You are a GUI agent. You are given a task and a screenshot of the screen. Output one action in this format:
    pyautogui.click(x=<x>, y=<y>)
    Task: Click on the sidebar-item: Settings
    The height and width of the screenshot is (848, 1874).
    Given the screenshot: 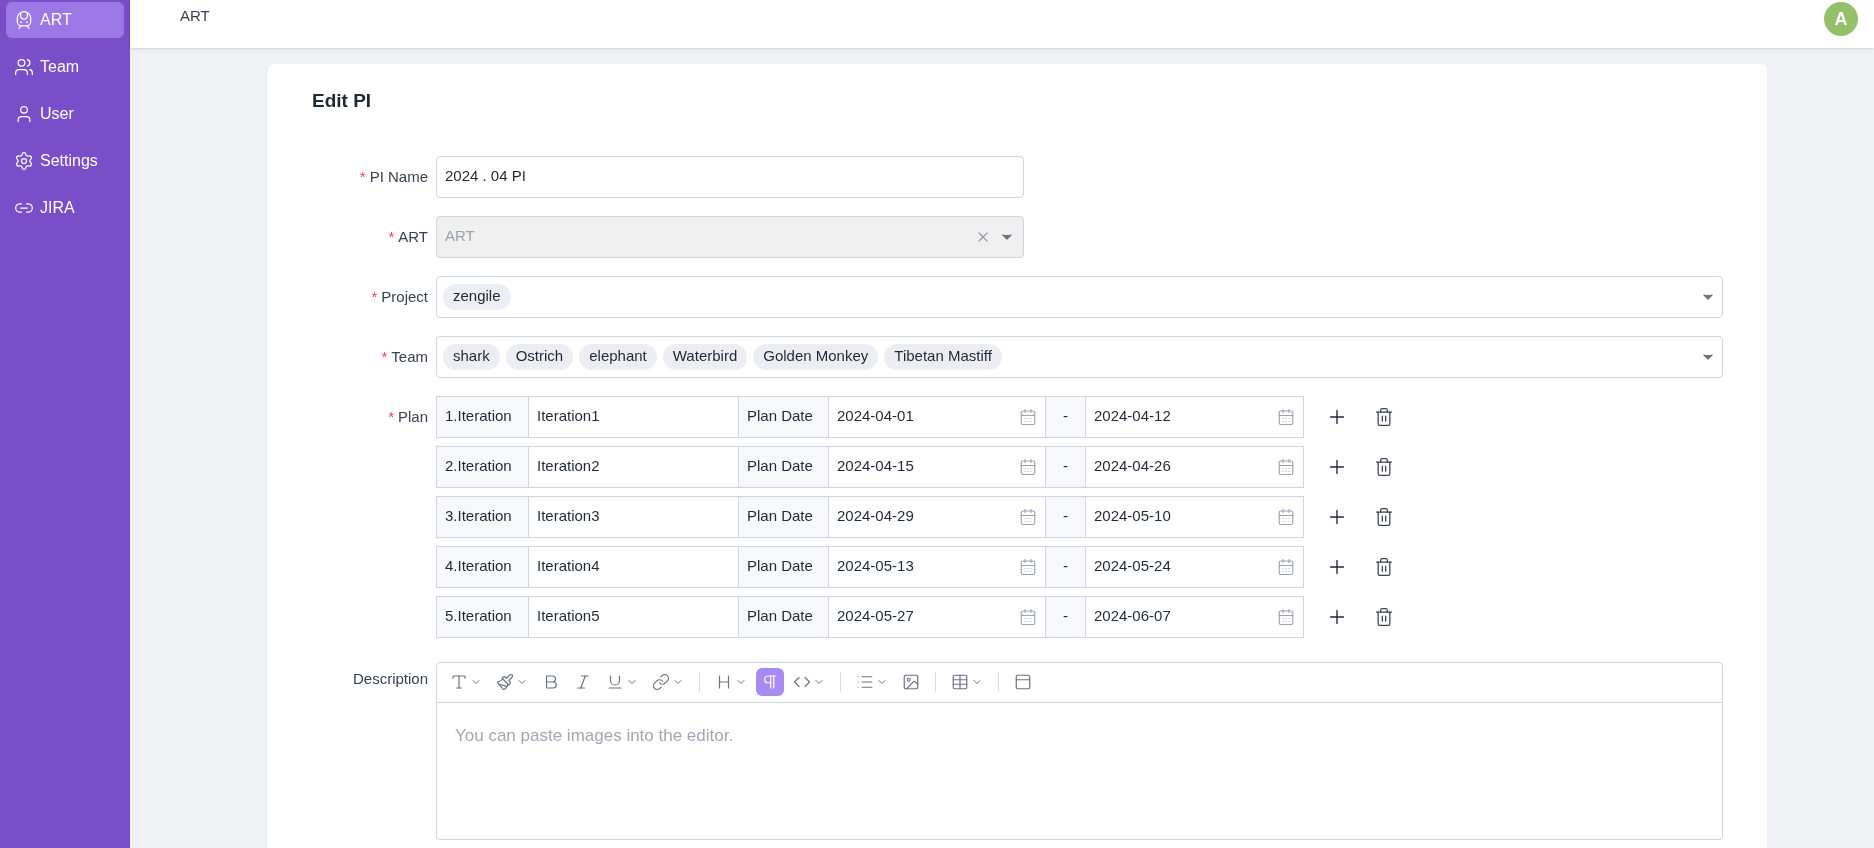 What is the action you would take?
    pyautogui.click(x=65, y=161)
    